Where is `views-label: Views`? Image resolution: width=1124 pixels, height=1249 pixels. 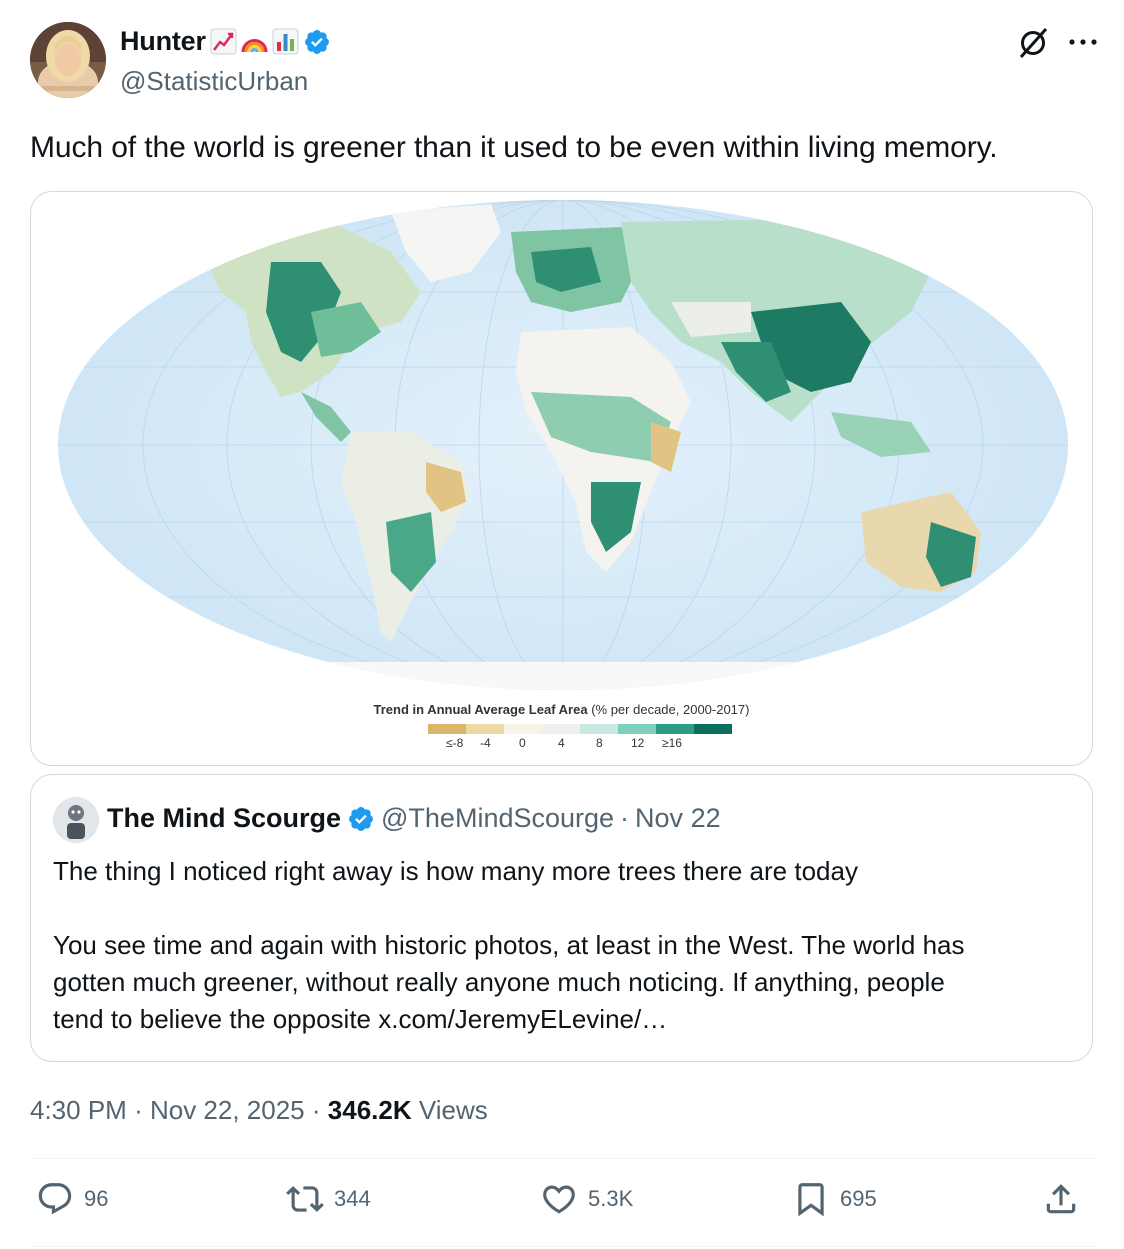 views-label: Views is located at coordinates (453, 1110).